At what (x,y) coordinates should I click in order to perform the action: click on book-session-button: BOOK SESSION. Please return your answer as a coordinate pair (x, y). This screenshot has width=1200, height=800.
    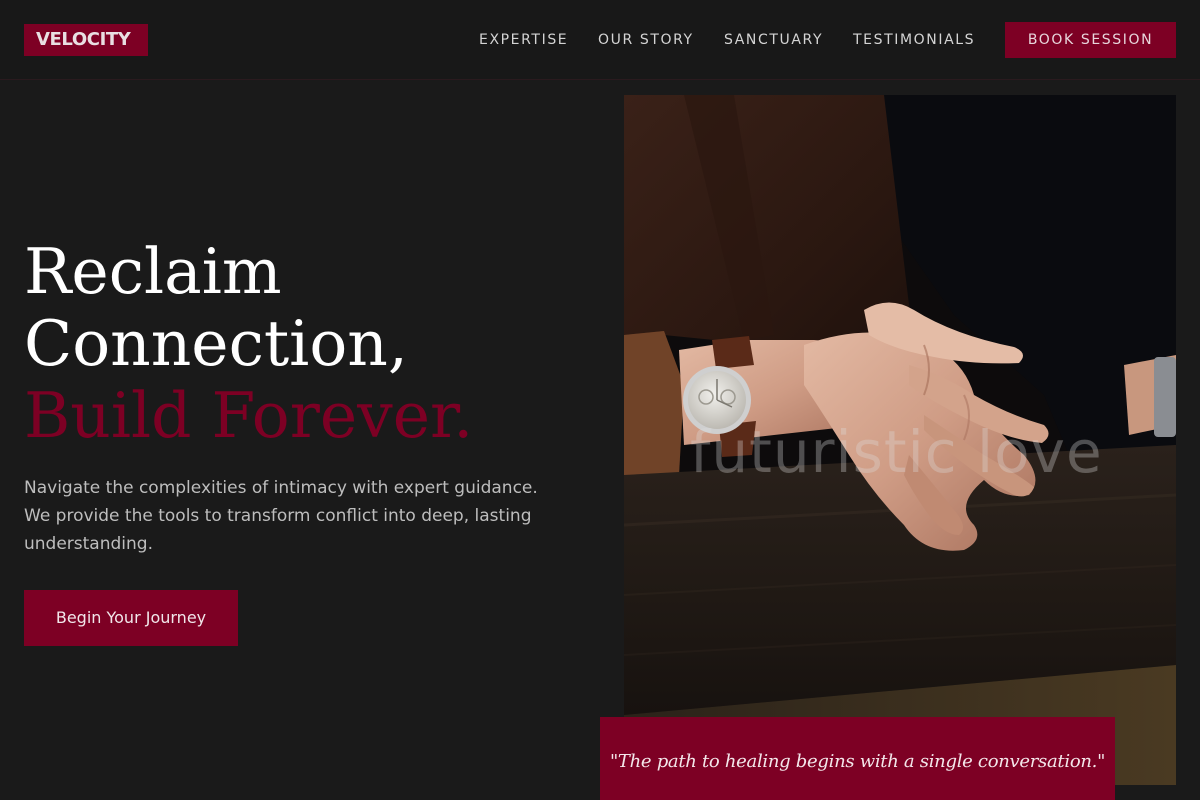
    Looking at the image, I should click on (1090, 40).